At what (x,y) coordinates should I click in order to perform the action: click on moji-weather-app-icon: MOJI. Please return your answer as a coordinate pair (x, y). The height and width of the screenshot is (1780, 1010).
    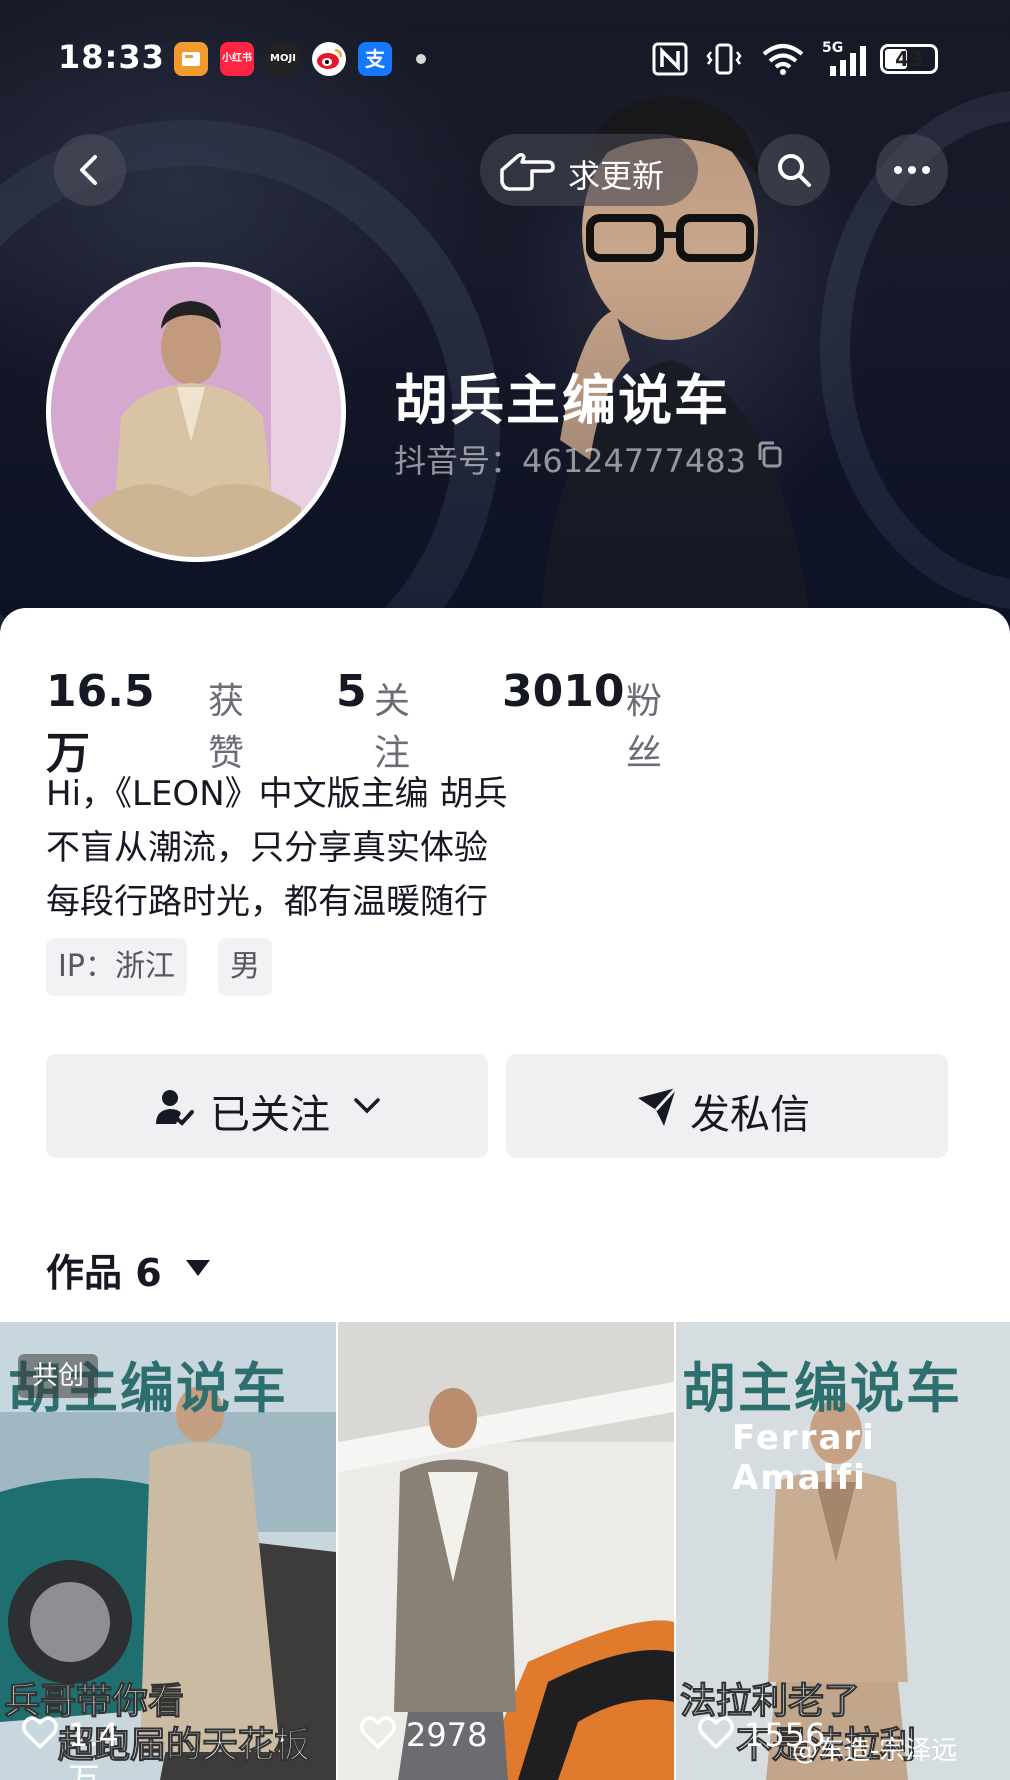
    Looking at the image, I should click on (283, 59).